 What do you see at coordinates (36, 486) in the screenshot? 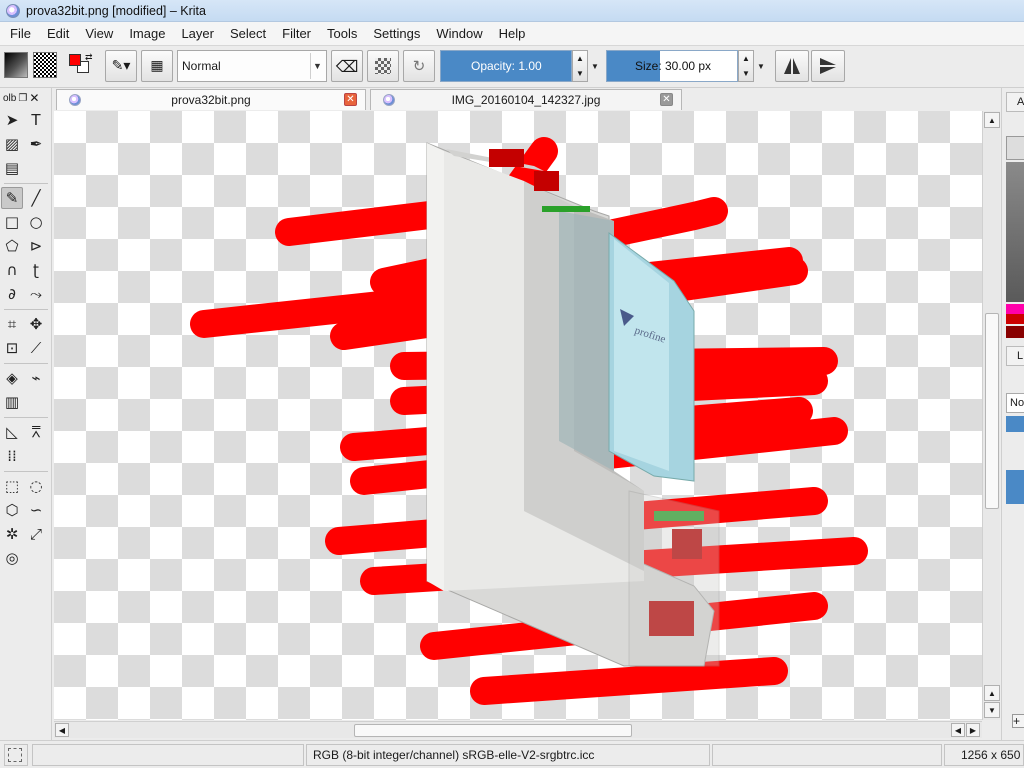
I see `elliptical-selection-tool: ◌` at bounding box center [36, 486].